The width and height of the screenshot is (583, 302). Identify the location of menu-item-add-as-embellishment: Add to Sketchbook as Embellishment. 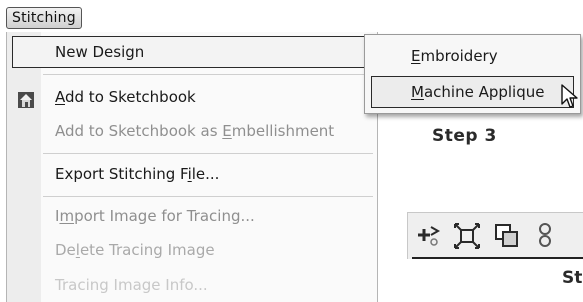
(192, 131).